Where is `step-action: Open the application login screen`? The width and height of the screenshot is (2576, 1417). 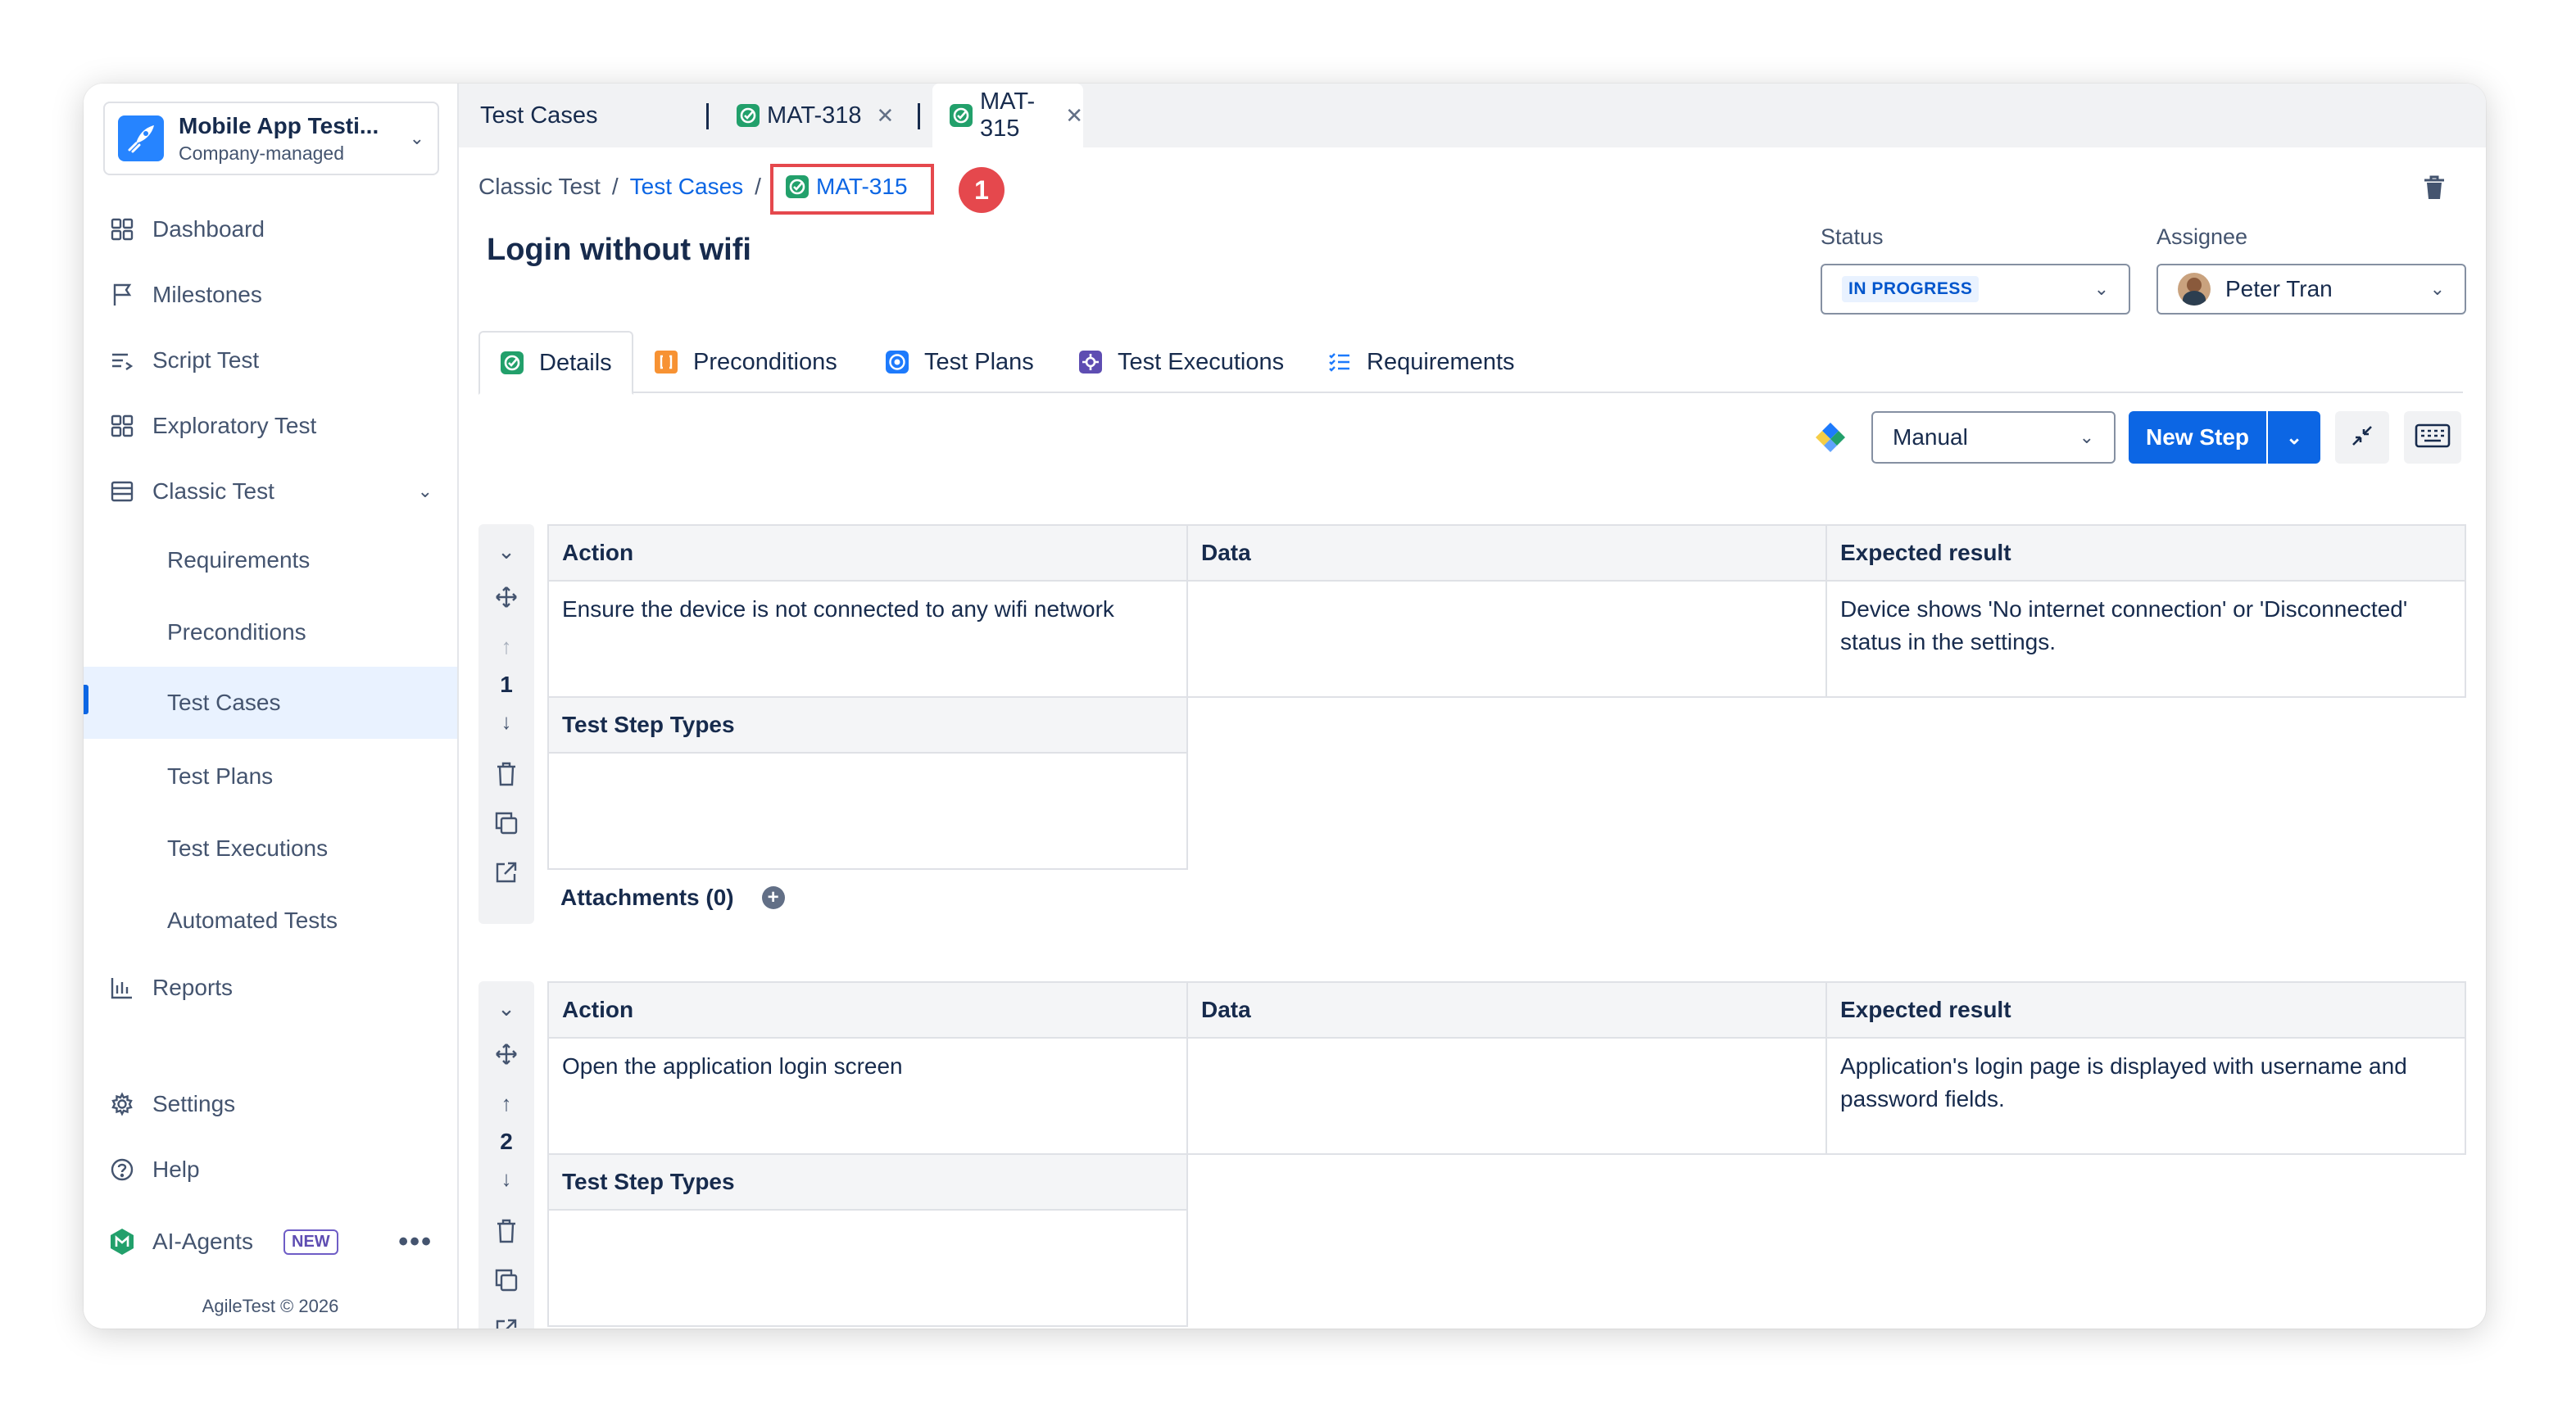
step-action: Open the application login screen is located at coordinates (867, 1096).